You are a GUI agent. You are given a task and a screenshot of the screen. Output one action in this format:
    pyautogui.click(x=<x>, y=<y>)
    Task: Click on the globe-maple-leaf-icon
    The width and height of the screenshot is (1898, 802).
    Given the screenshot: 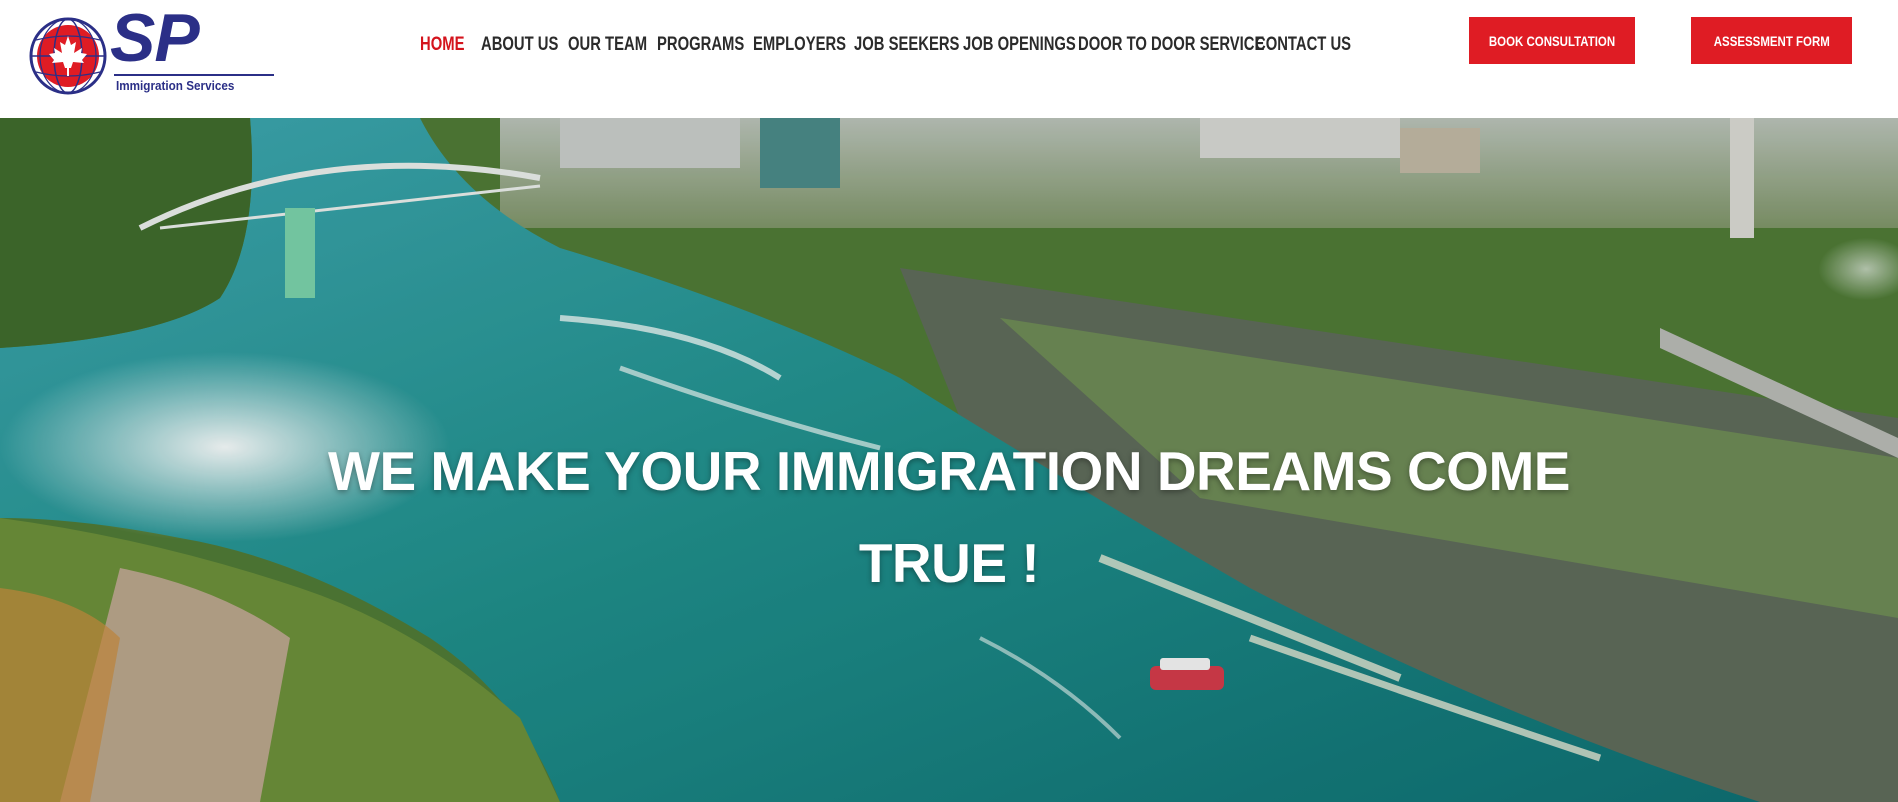 What is the action you would take?
    pyautogui.click(x=68, y=56)
    